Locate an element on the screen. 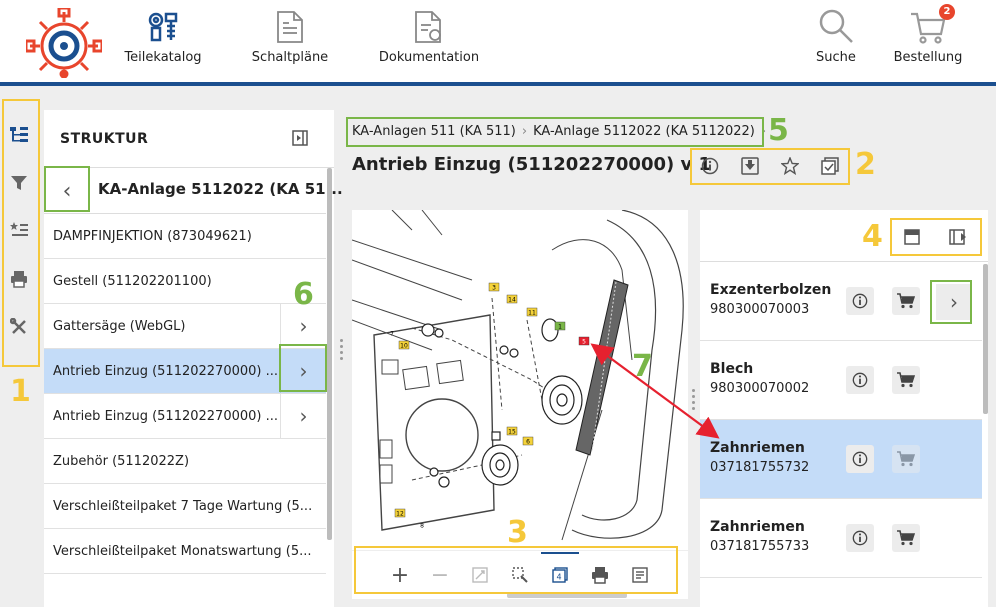 This screenshot has height=607, width=996. part-row: Zahnriemen 037181755732 is located at coordinates (841, 459).